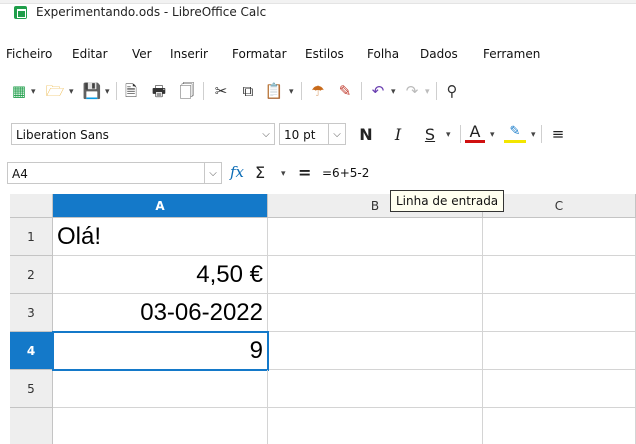  What do you see at coordinates (291, 92) in the screenshot?
I see `paste-dropdown-arrow-icon: ▾` at bounding box center [291, 92].